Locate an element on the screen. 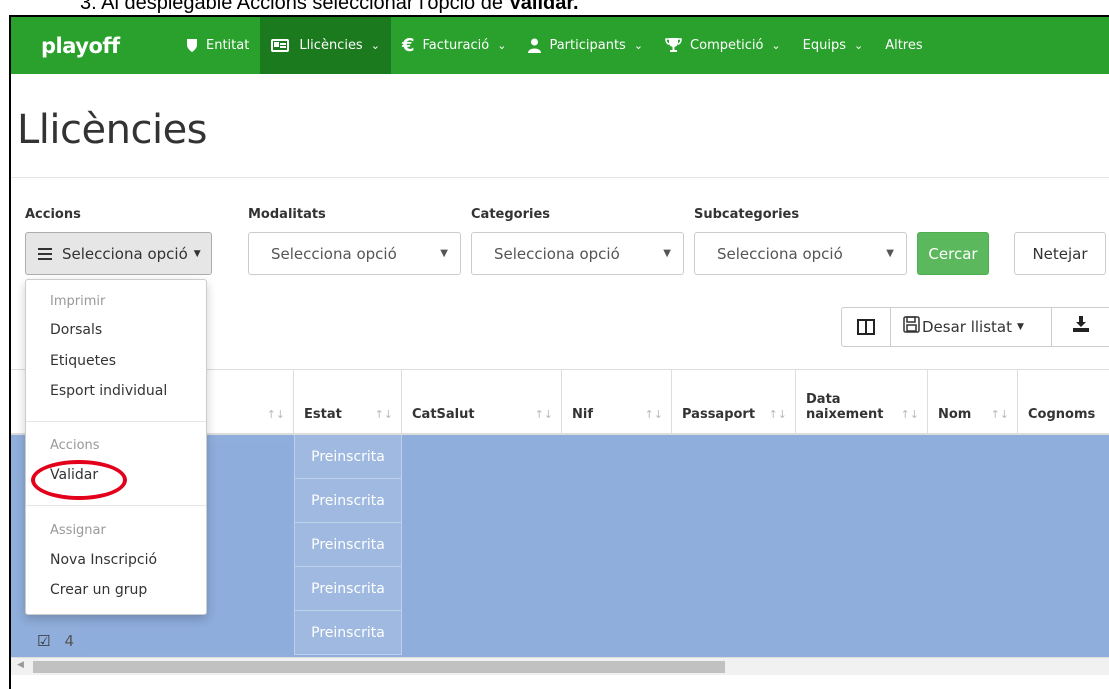  caption-bold-text: Validar. is located at coordinates (543, 7).